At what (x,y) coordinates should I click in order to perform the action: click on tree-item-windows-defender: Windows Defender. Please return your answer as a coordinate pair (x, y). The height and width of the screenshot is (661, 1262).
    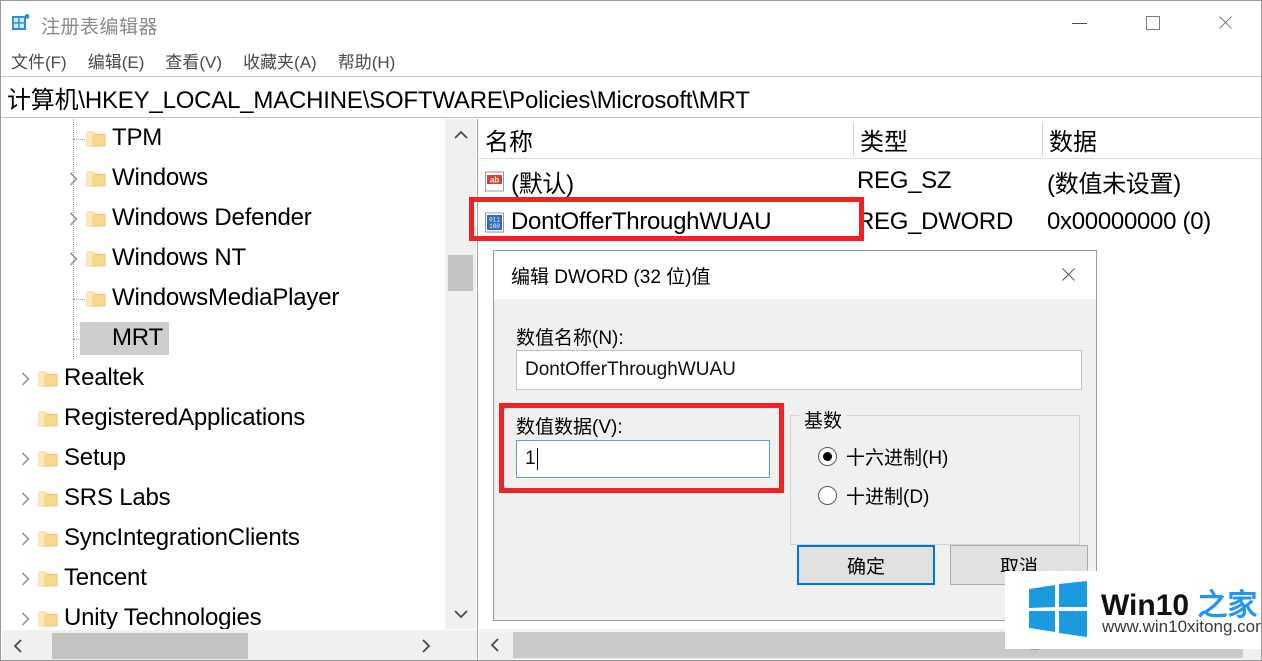
    Looking at the image, I should click on (224, 219).